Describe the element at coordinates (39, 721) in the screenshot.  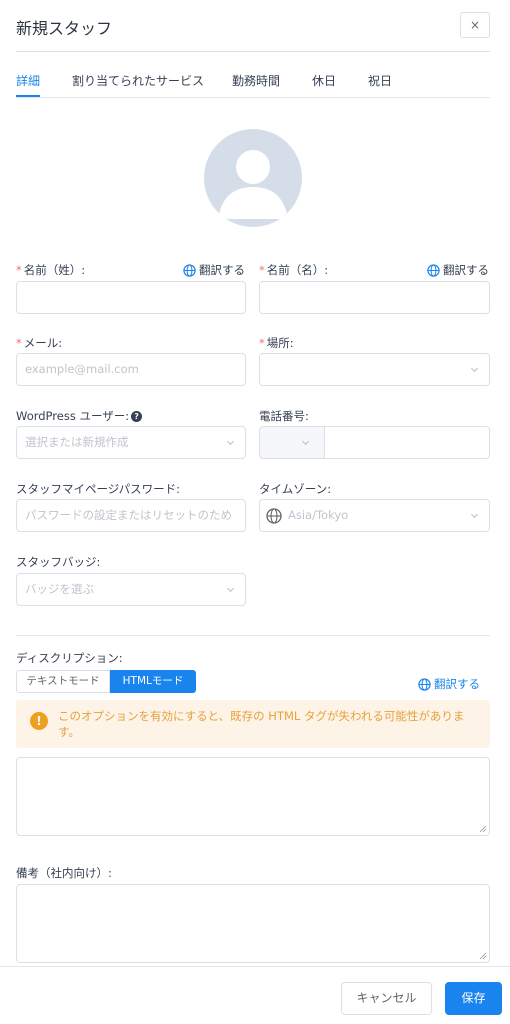
I see `warning-icon: !` at that location.